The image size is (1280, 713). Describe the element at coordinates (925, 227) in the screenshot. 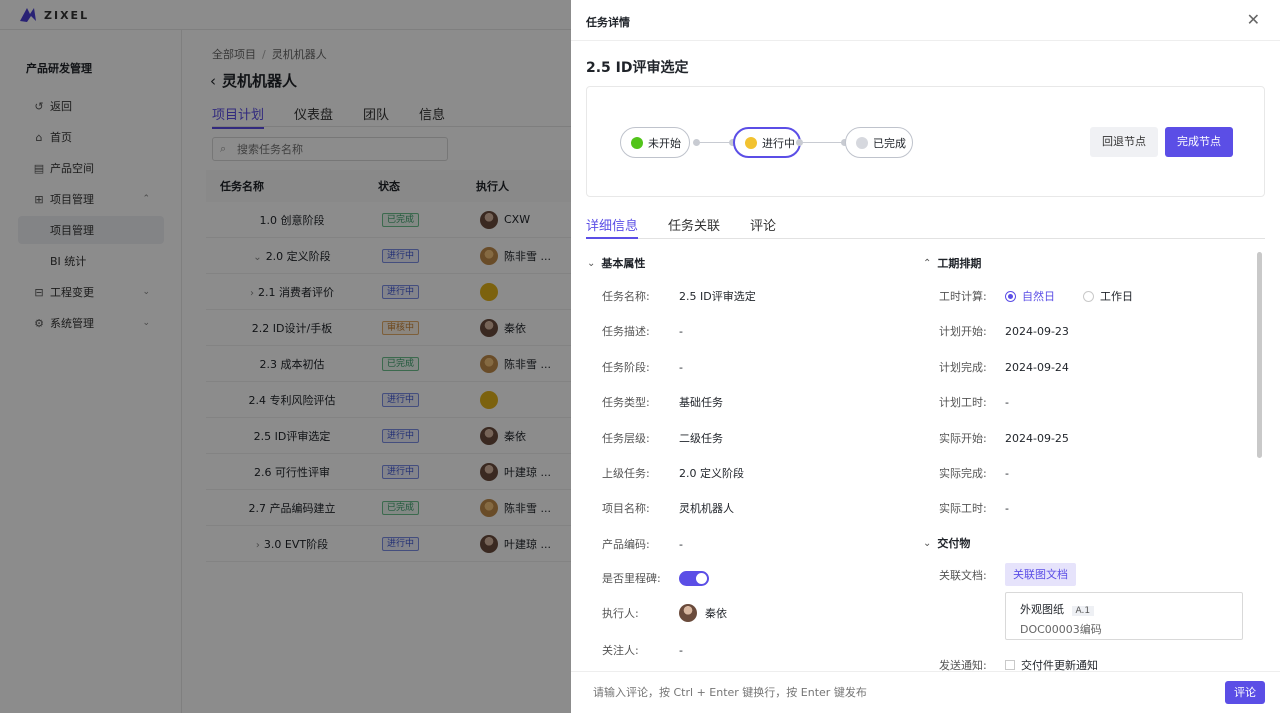

I see `detail-tabs: 详细信息 任务关联 评论` at that location.